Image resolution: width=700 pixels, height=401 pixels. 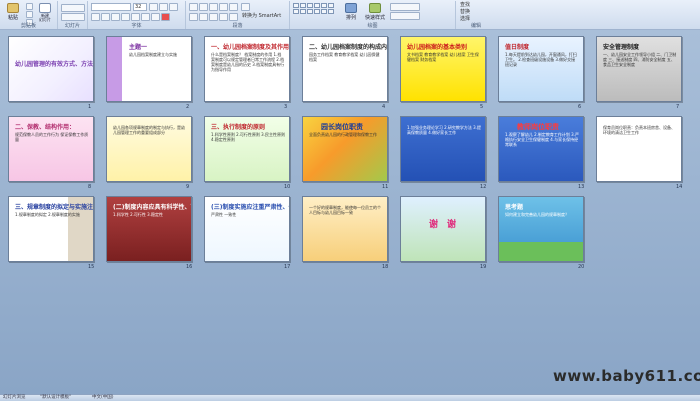 What do you see at coordinates (351, 12) in the screenshot?
I see `arrange-button: 排列` at bounding box center [351, 12].